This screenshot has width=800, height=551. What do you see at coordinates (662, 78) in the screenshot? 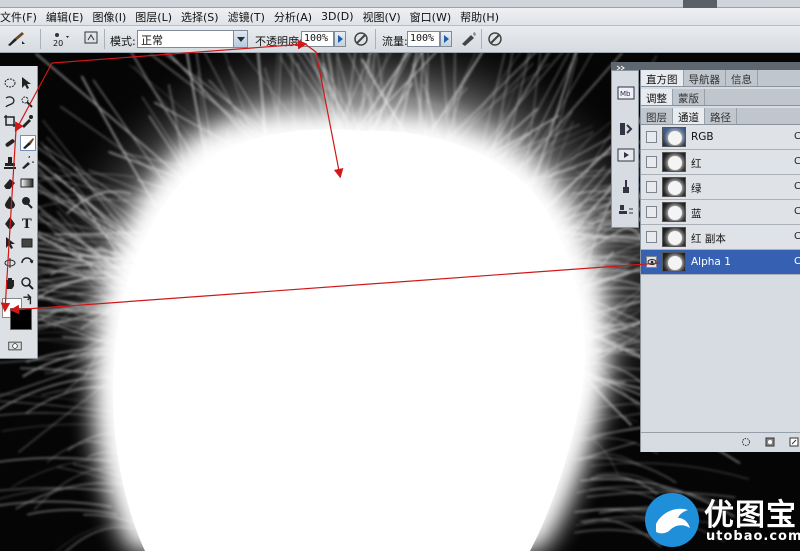
I see `tab-histogram: 直方图` at bounding box center [662, 78].